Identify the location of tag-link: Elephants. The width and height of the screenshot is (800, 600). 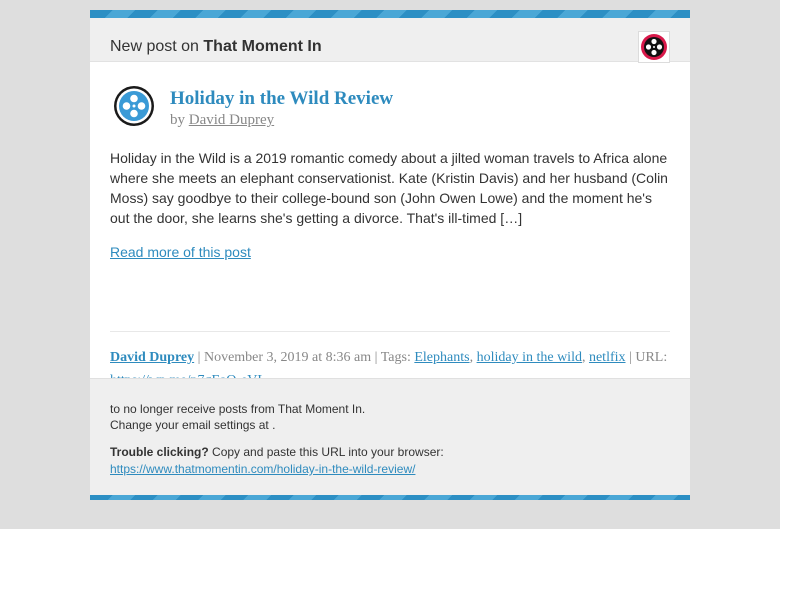
(441, 357).